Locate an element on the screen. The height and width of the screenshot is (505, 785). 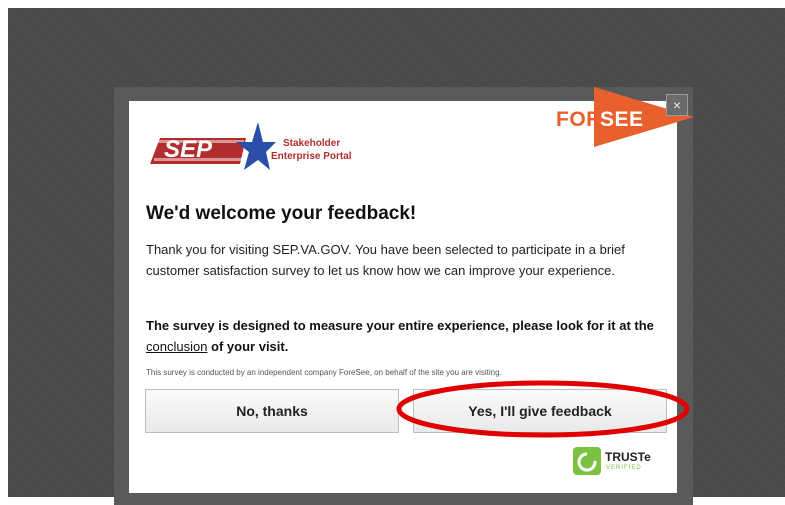
sep-subtitle-line2: Enterprise Portal is located at coordinates (311, 156).